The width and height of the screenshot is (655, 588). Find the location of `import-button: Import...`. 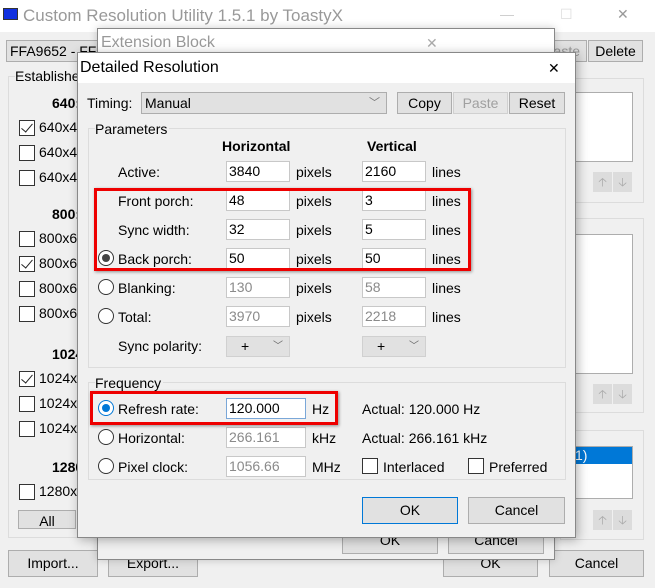

import-button: Import... is located at coordinates (53, 563).